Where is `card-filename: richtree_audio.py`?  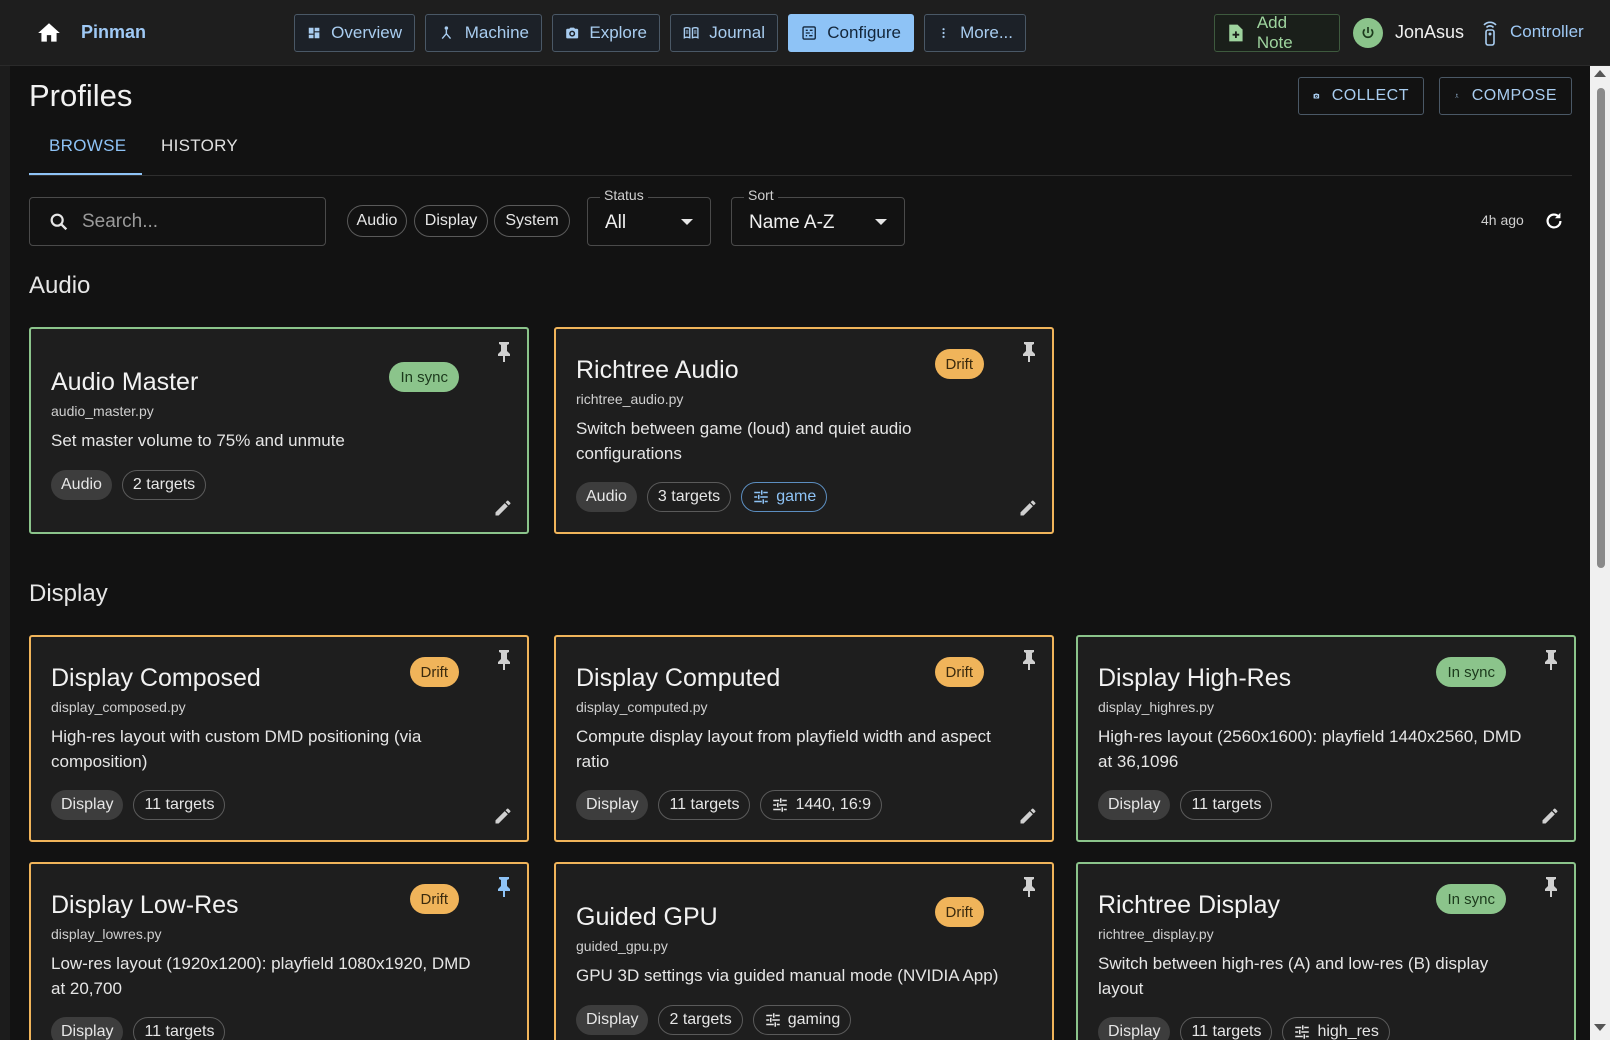
card-filename: richtree_audio.py is located at coordinates (630, 399).